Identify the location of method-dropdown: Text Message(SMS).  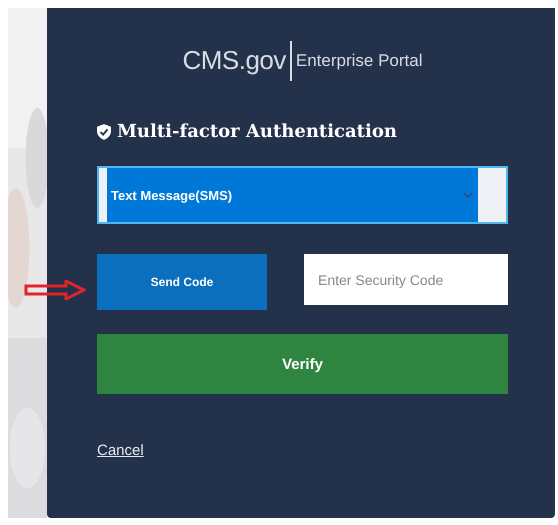
(302, 195).